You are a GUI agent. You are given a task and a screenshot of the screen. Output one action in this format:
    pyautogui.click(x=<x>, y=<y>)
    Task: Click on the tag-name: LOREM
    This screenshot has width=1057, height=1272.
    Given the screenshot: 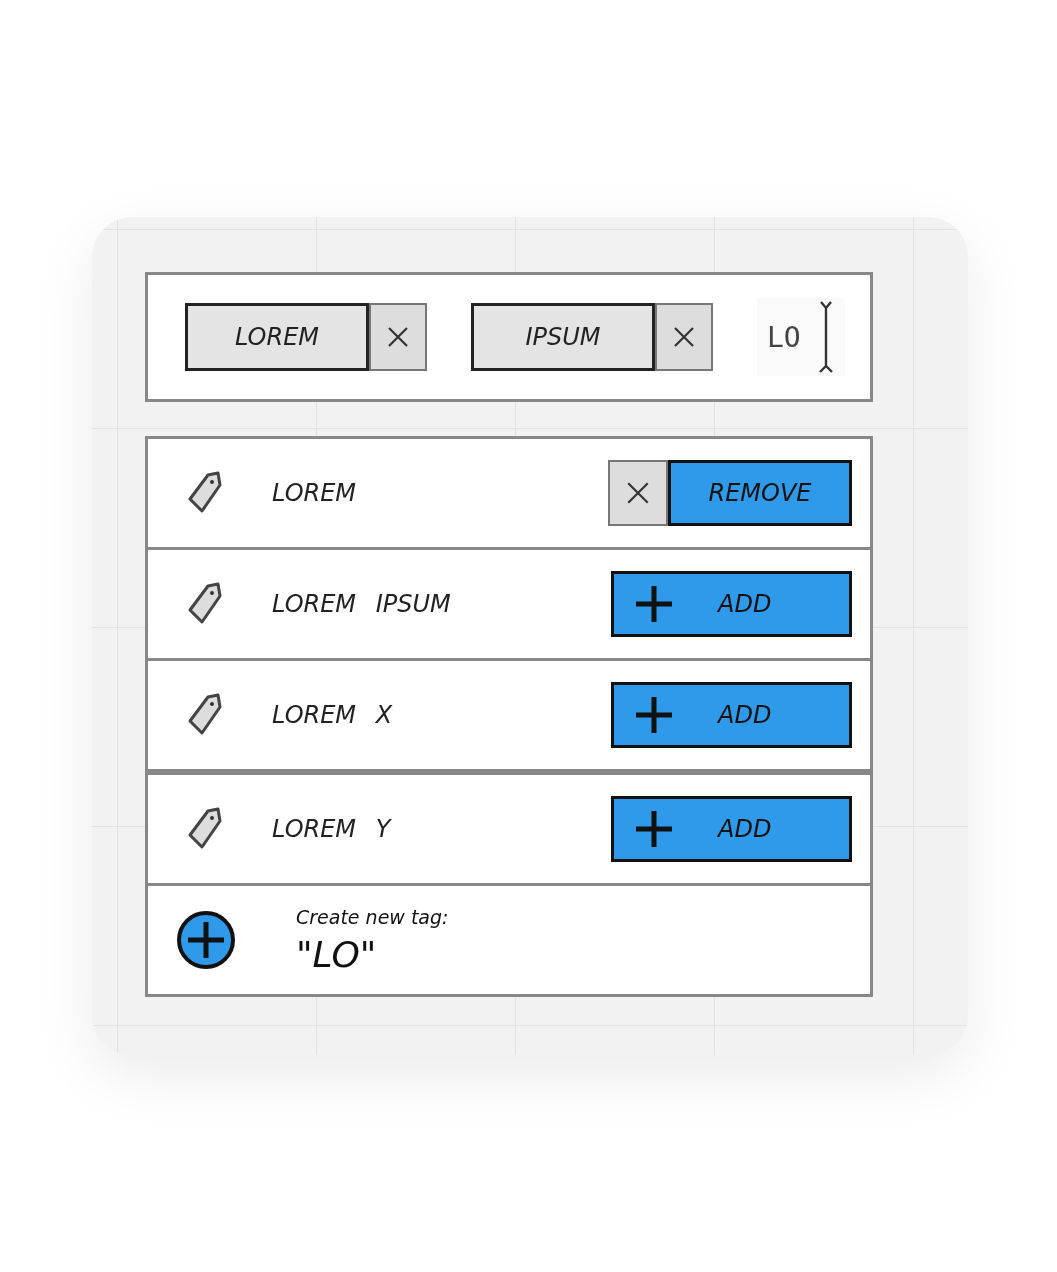 What is the action you would take?
    pyautogui.click(x=315, y=493)
    